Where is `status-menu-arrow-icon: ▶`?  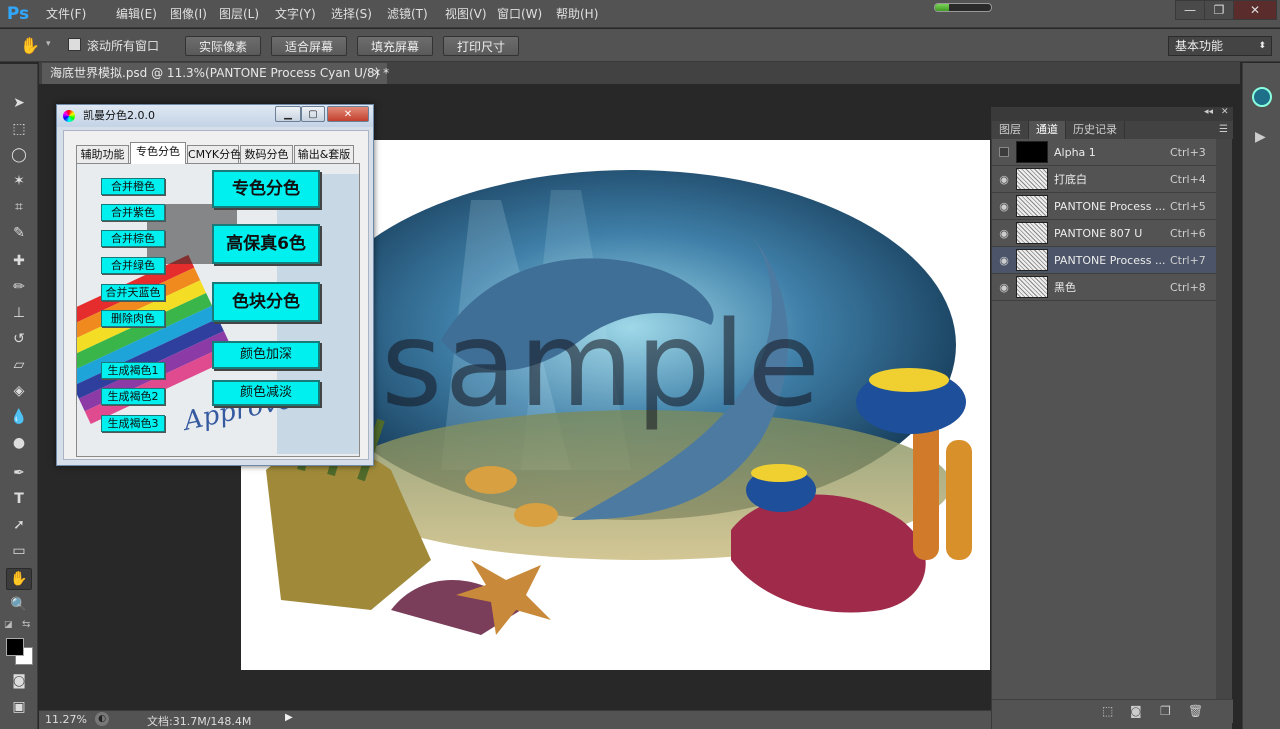 status-menu-arrow-icon: ▶ is located at coordinates (289, 717).